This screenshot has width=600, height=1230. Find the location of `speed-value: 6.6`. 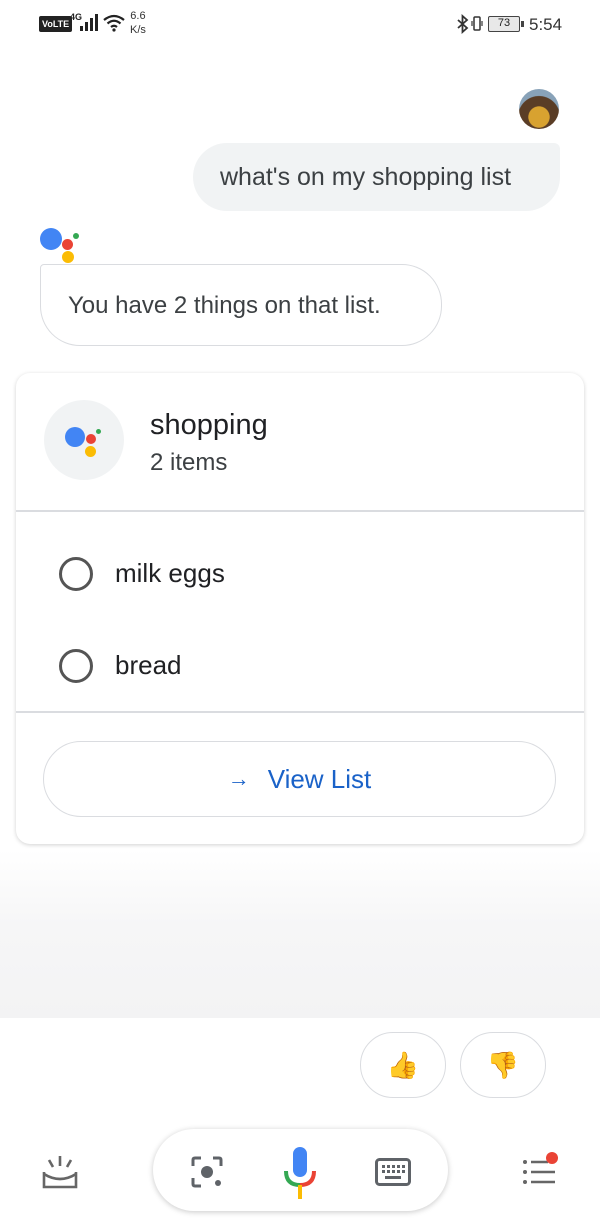

speed-value: 6.6 is located at coordinates (138, 16).